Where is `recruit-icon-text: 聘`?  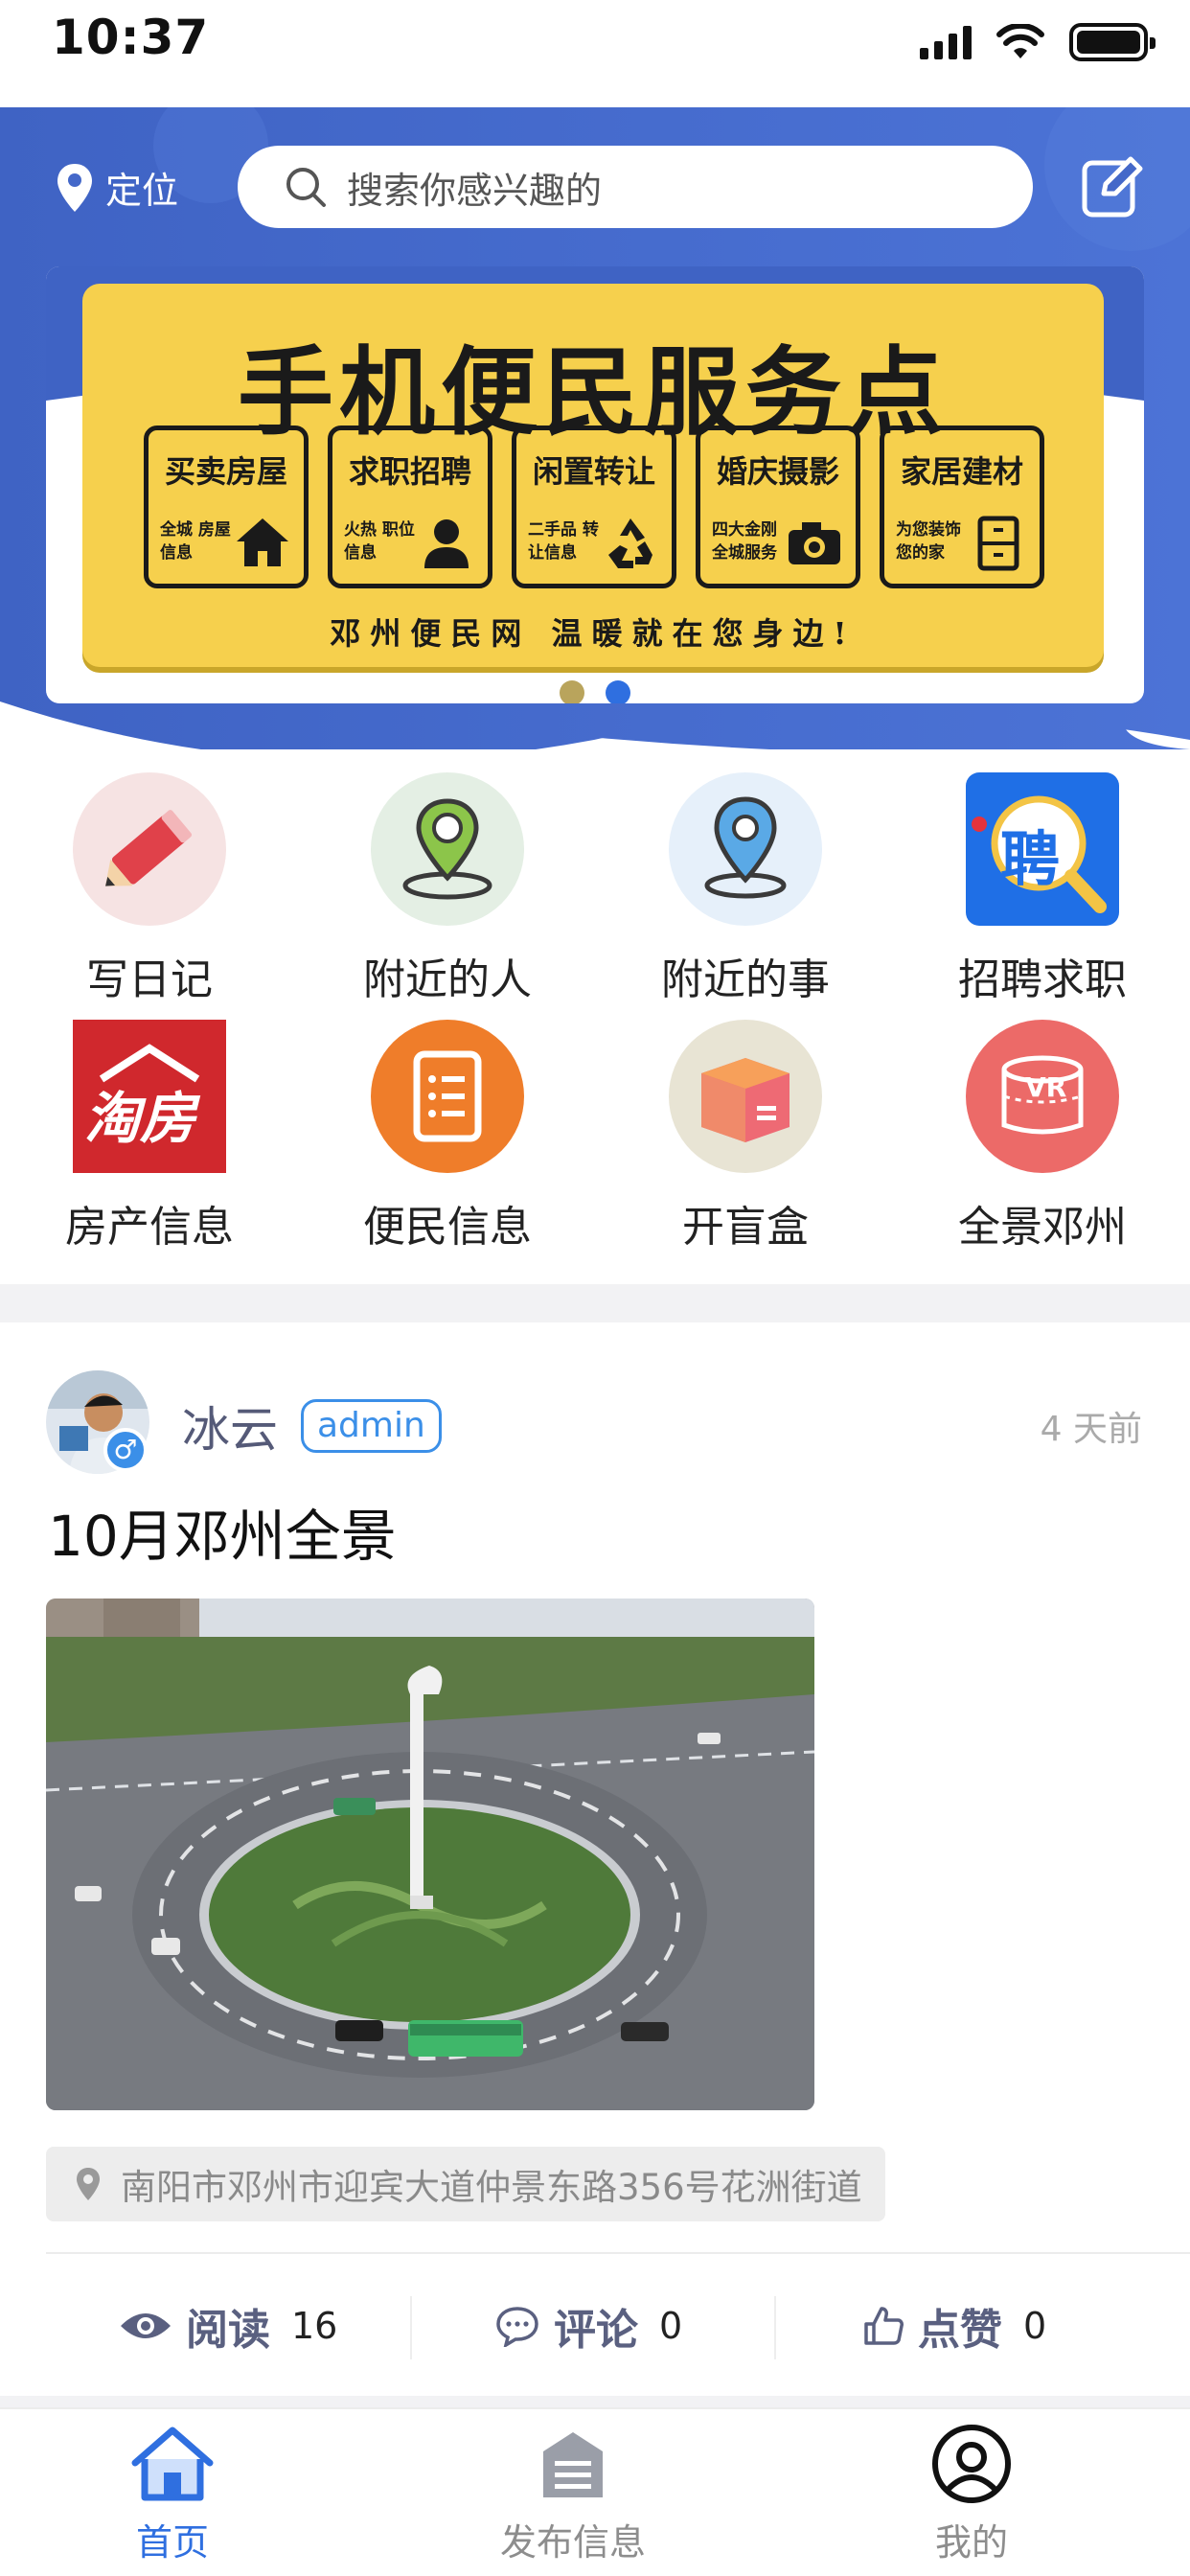 recruit-icon-text: 聘 is located at coordinates (1031, 859).